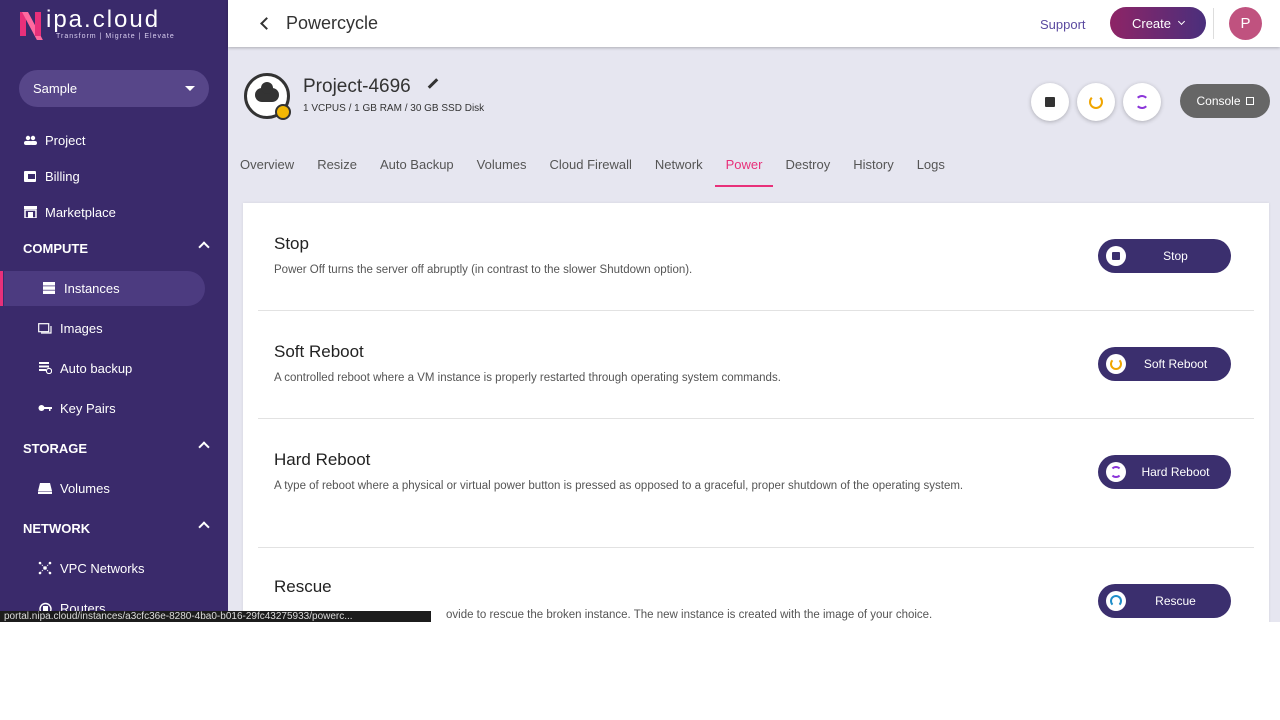 Image resolution: width=1280 pixels, height=720 pixels. I want to click on stop-button: Stop, so click(1164, 256).